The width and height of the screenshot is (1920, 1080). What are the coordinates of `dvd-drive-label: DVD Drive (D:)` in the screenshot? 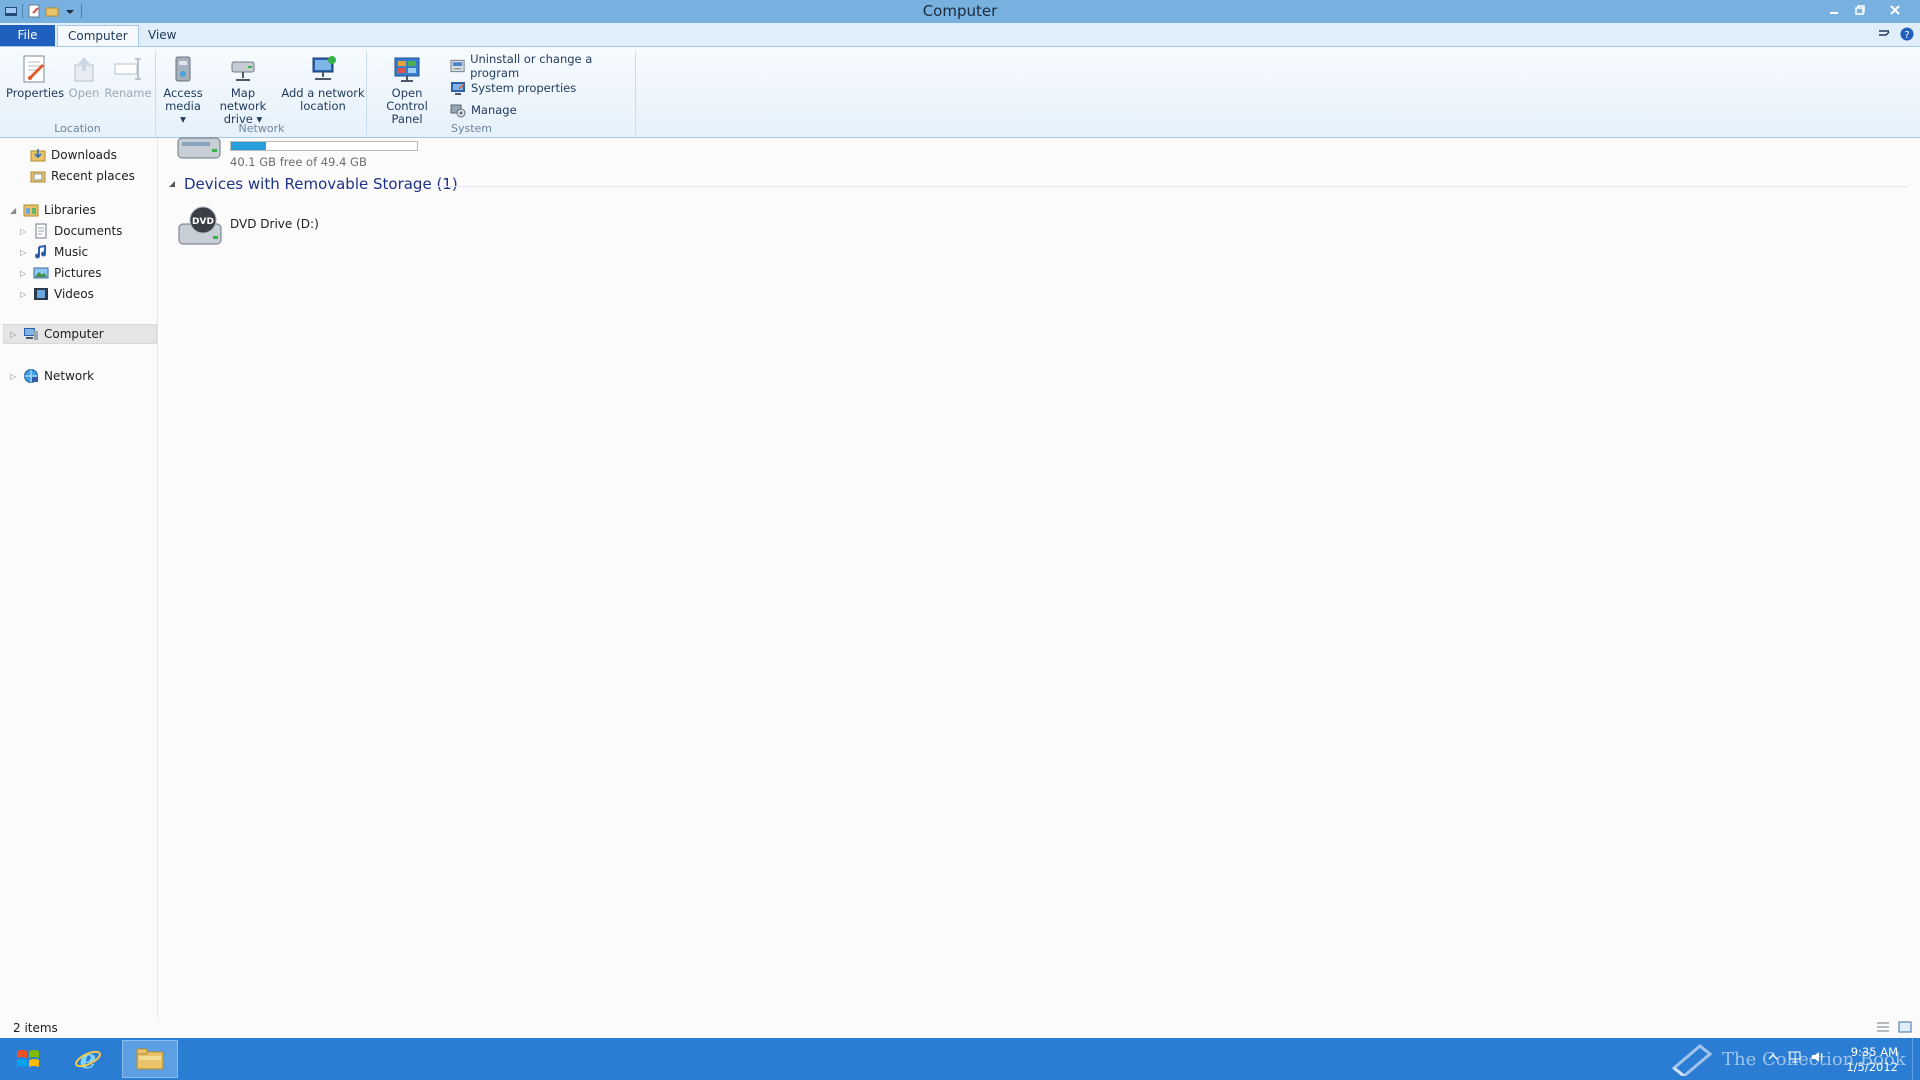 It's located at (274, 224).